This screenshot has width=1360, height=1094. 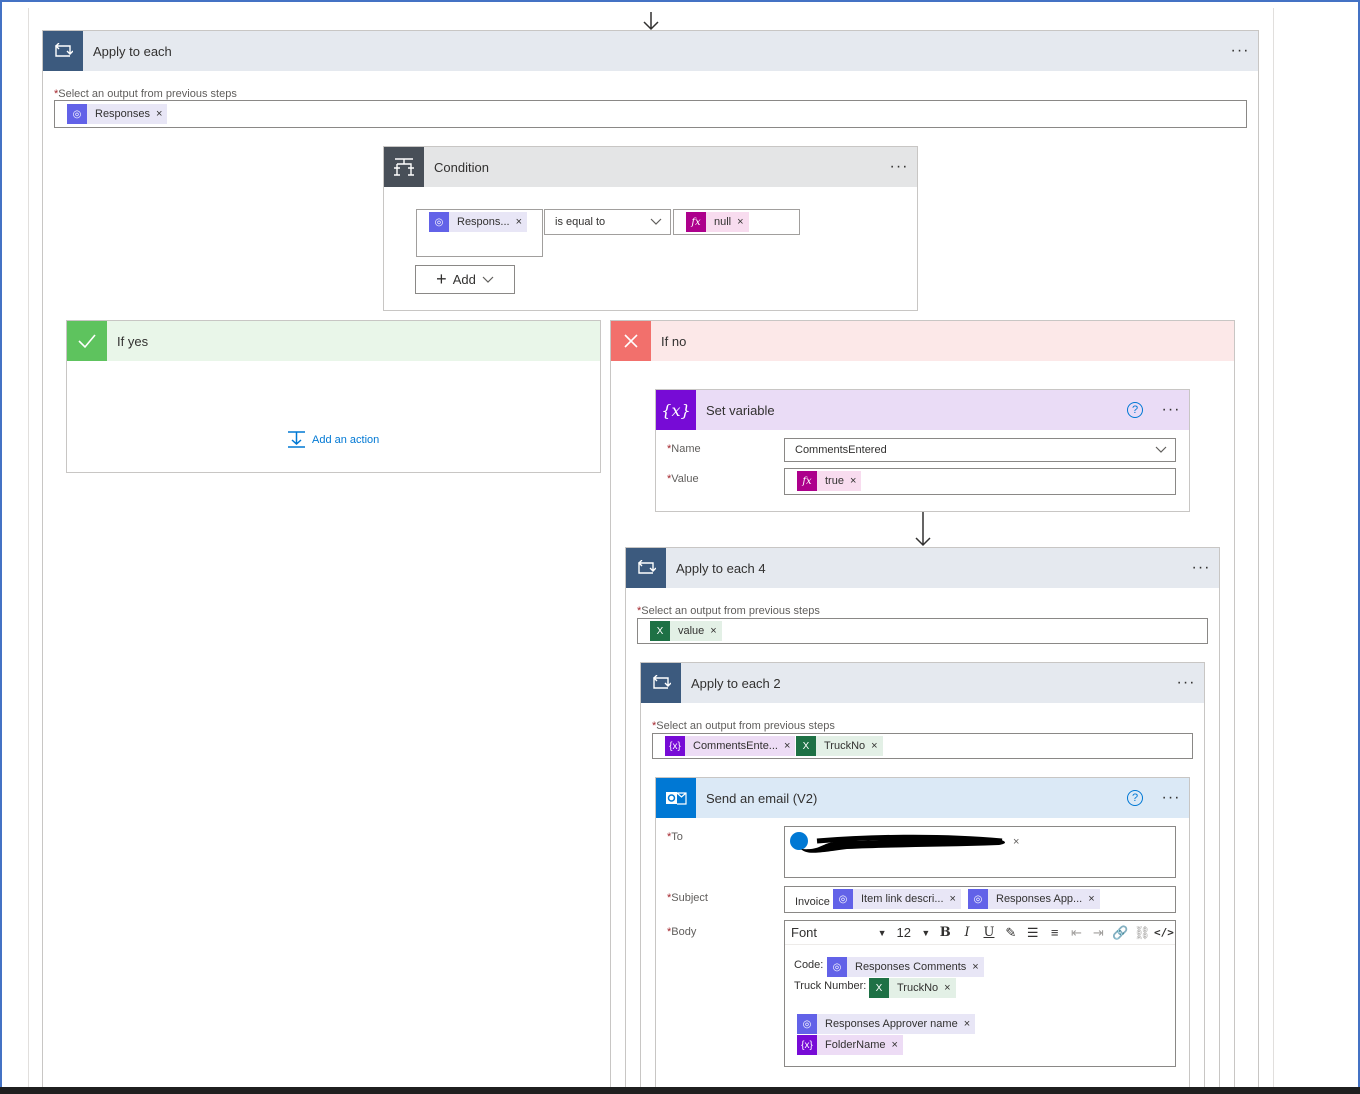 I want to click on rich-text-toolbar: Font ▼ 12 ▼ B I U ✎ ☰ ≡ ⇤ ⇥ 🔗 ⛓ </>, so click(x=980, y=933).